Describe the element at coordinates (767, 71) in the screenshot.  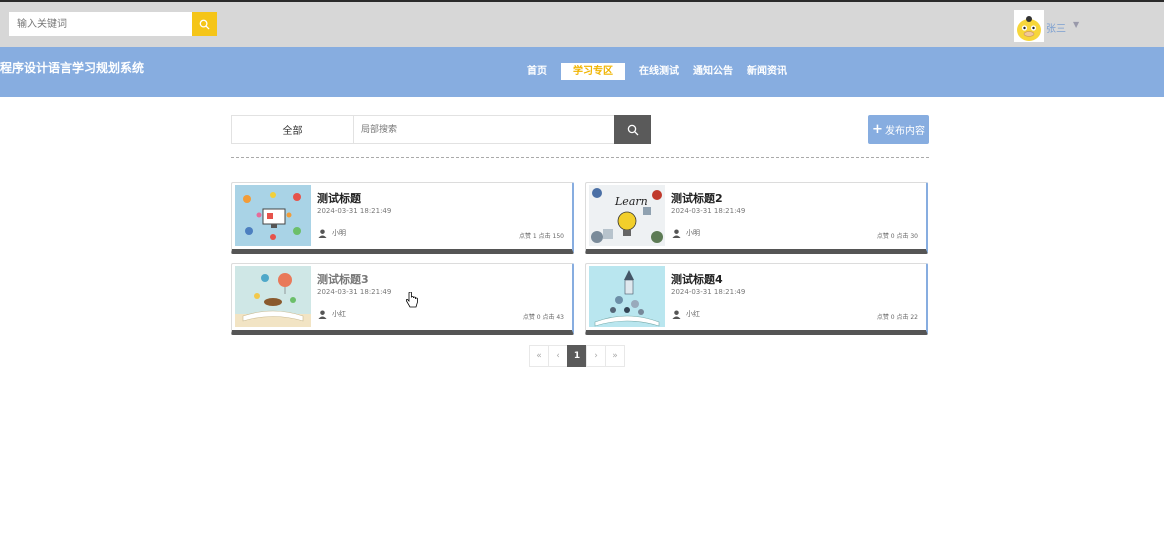
I see `nav-news: 新闻资讯` at that location.